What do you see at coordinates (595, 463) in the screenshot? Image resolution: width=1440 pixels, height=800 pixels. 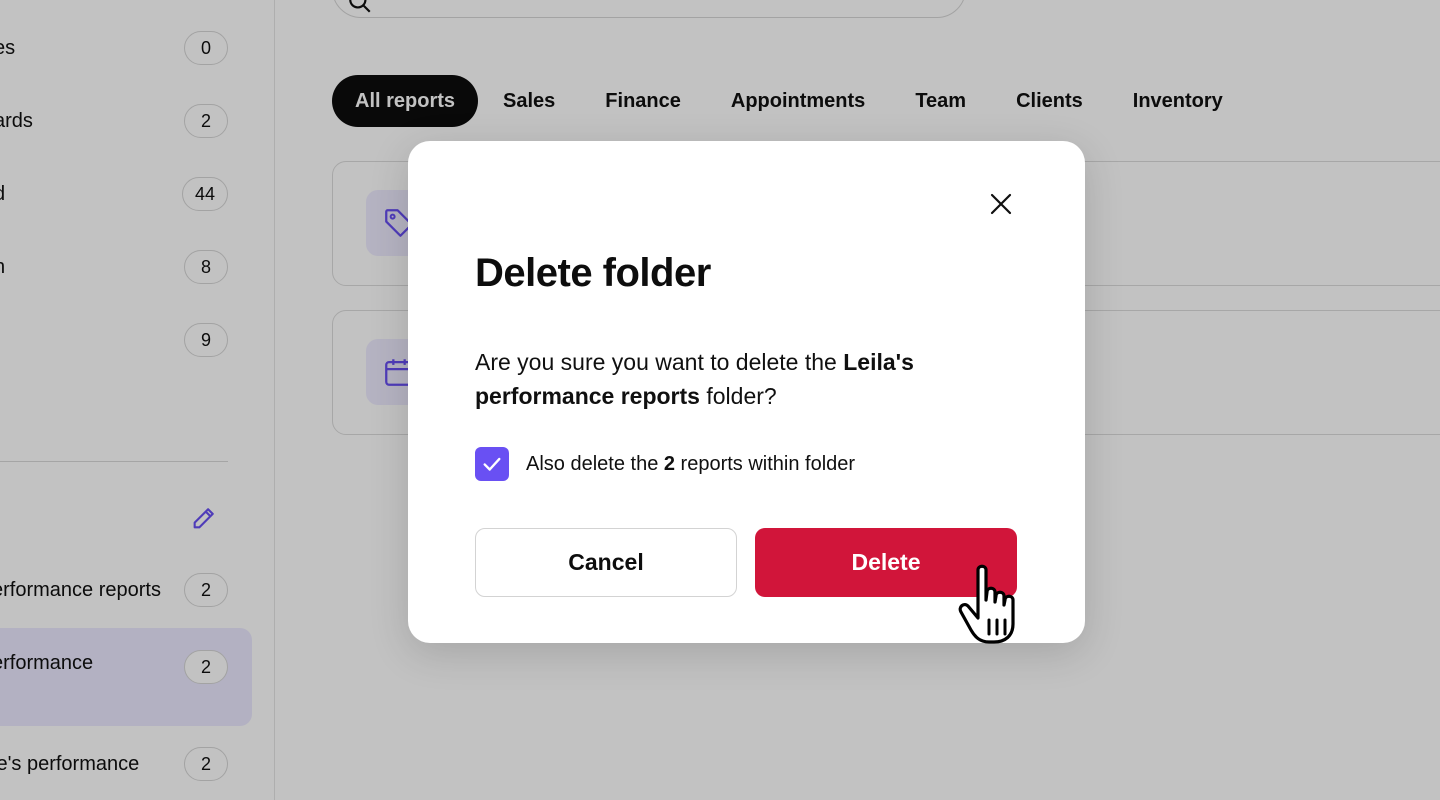 I see `checkbox-label-prefix: Also delete the` at bounding box center [595, 463].